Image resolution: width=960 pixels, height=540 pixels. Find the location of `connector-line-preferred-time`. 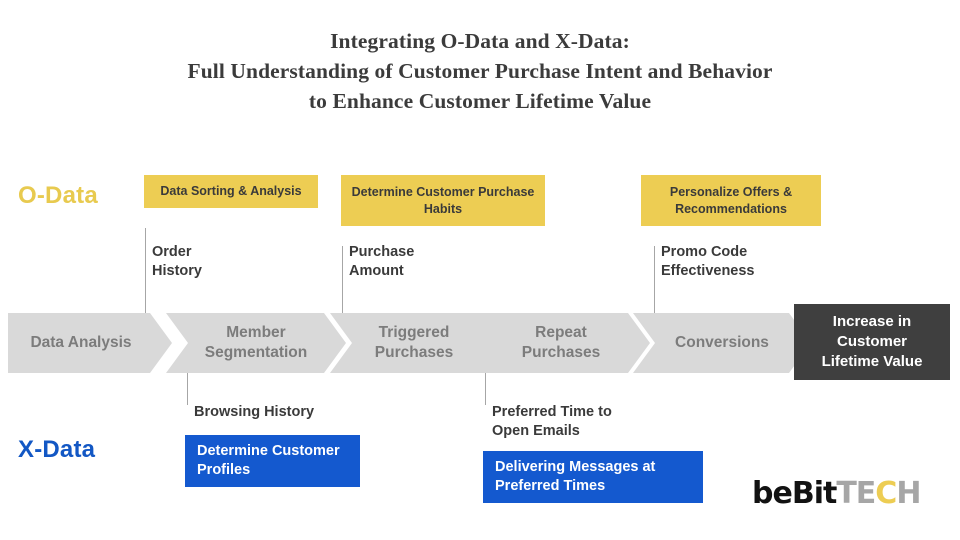

connector-line-preferred-time is located at coordinates (485, 389).